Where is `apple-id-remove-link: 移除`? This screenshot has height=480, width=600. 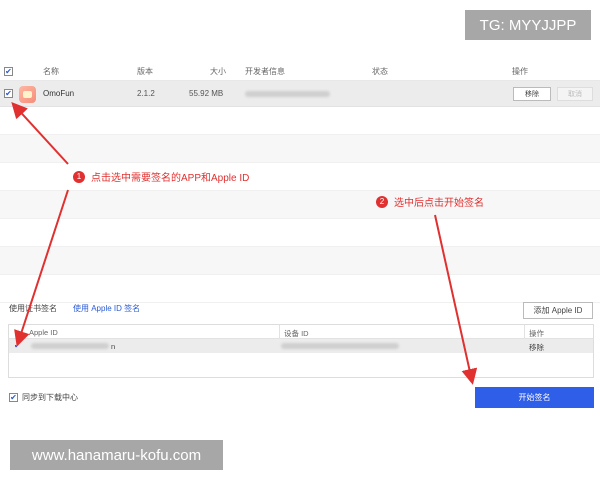 apple-id-remove-link: 移除 is located at coordinates (536, 347).